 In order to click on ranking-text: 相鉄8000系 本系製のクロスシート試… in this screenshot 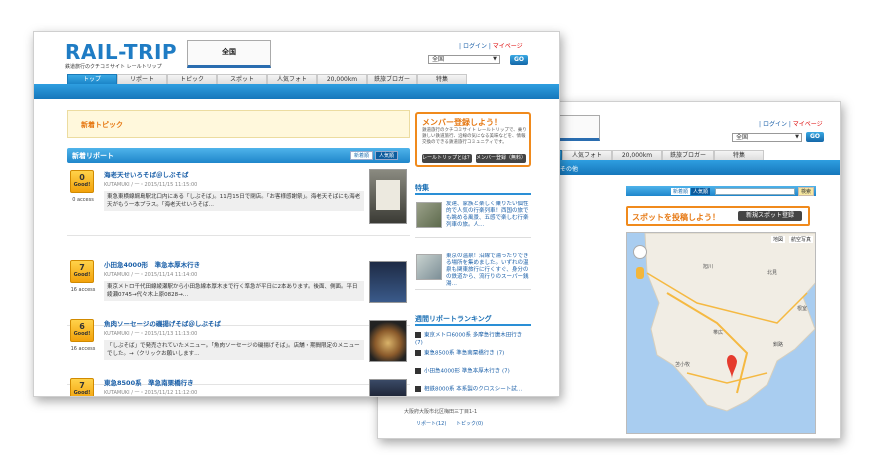, I will do `click(473, 390)`.